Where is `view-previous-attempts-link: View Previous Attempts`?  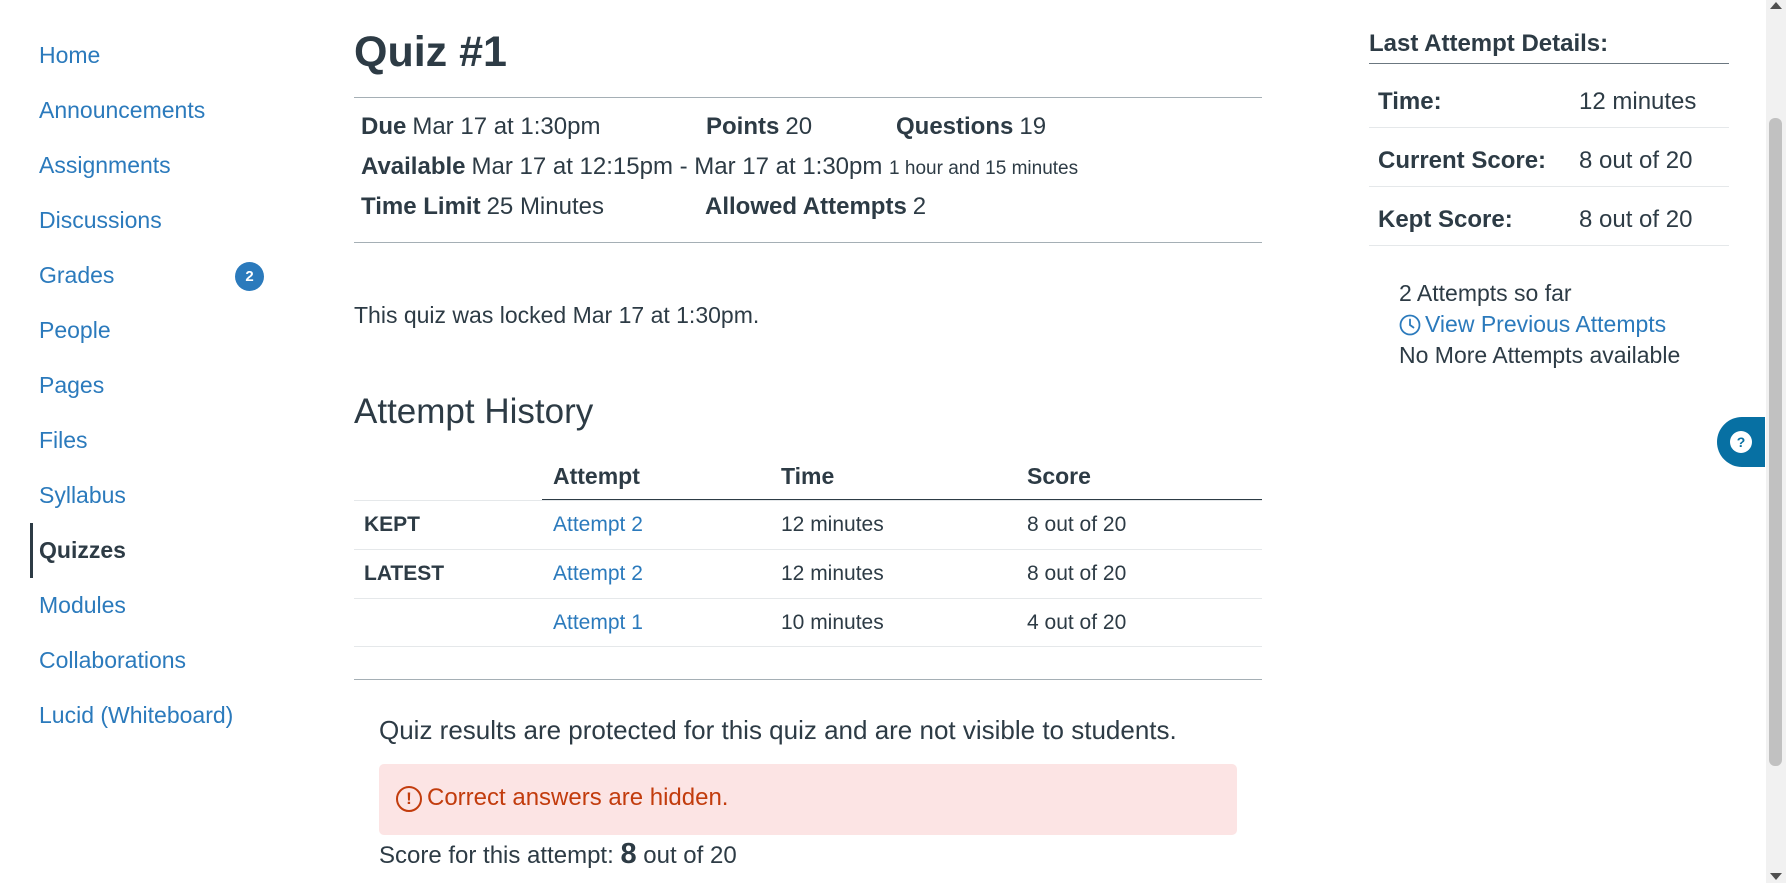 view-previous-attempts-link: View Previous Attempts is located at coordinates (1532, 324).